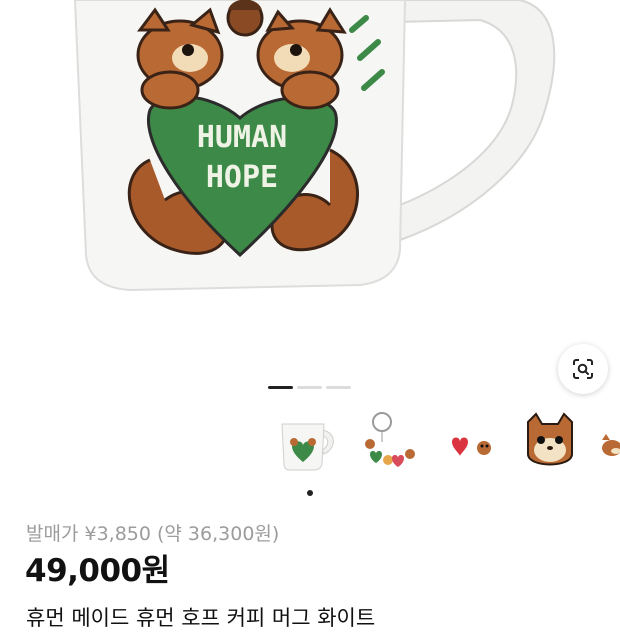 This screenshot has width=620, height=632. I want to click on mug-print-line2: HOPE, so click(242, 177).